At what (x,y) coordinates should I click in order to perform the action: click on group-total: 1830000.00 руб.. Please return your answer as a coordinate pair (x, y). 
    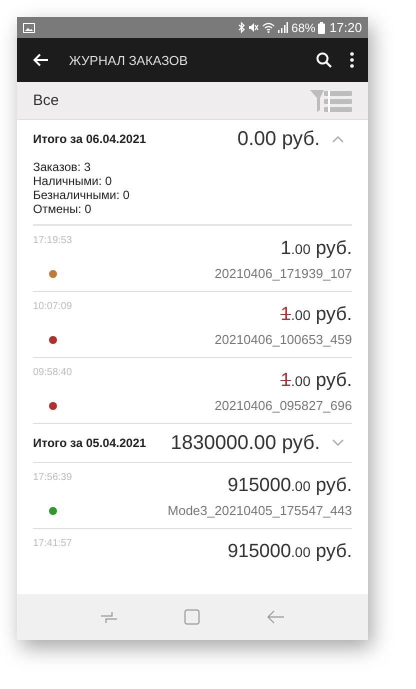
    Looking at the image, I should click on (245, 443).